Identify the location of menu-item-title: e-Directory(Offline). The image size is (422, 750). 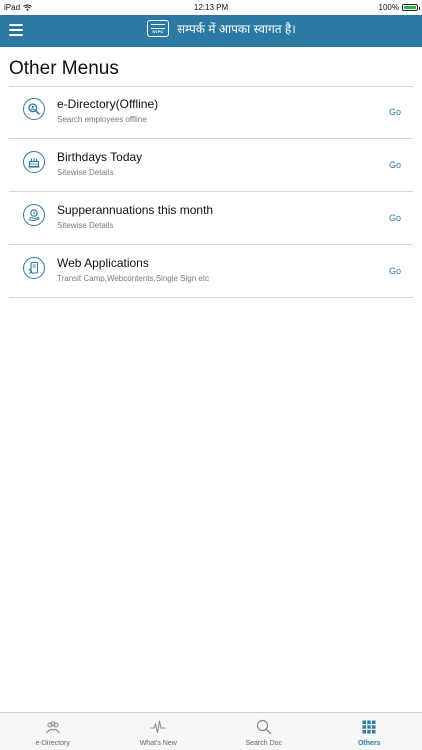
(108, 104).